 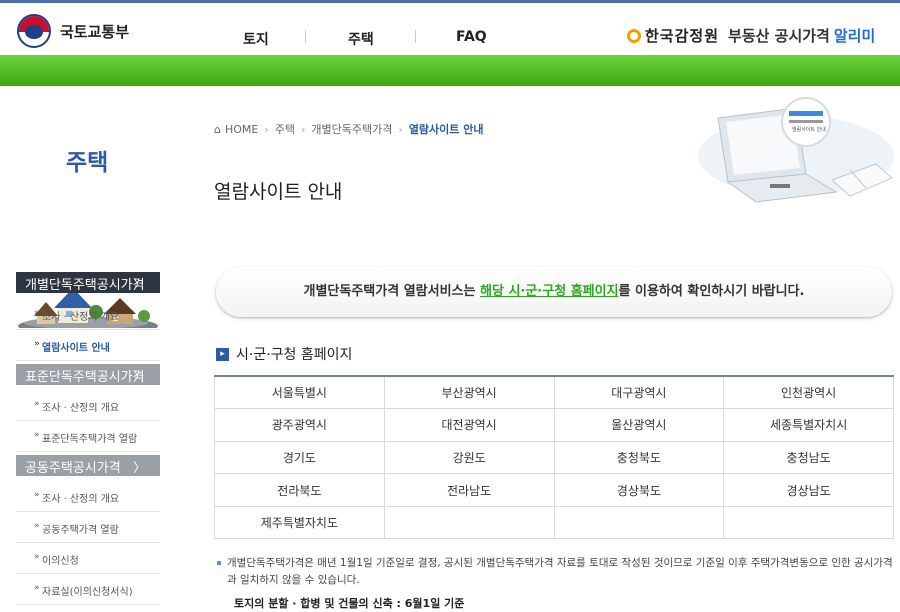 What do you see at coordinates (299, 490) in the screenshot?
I see `region-link: 전라북도` at bounding box center [299, 490].